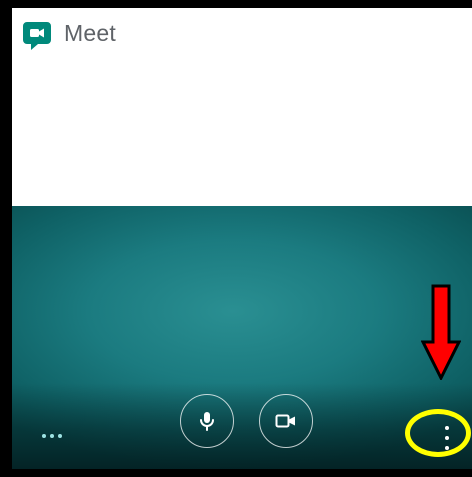  I want to click on microphone-button, so click(207, 421).